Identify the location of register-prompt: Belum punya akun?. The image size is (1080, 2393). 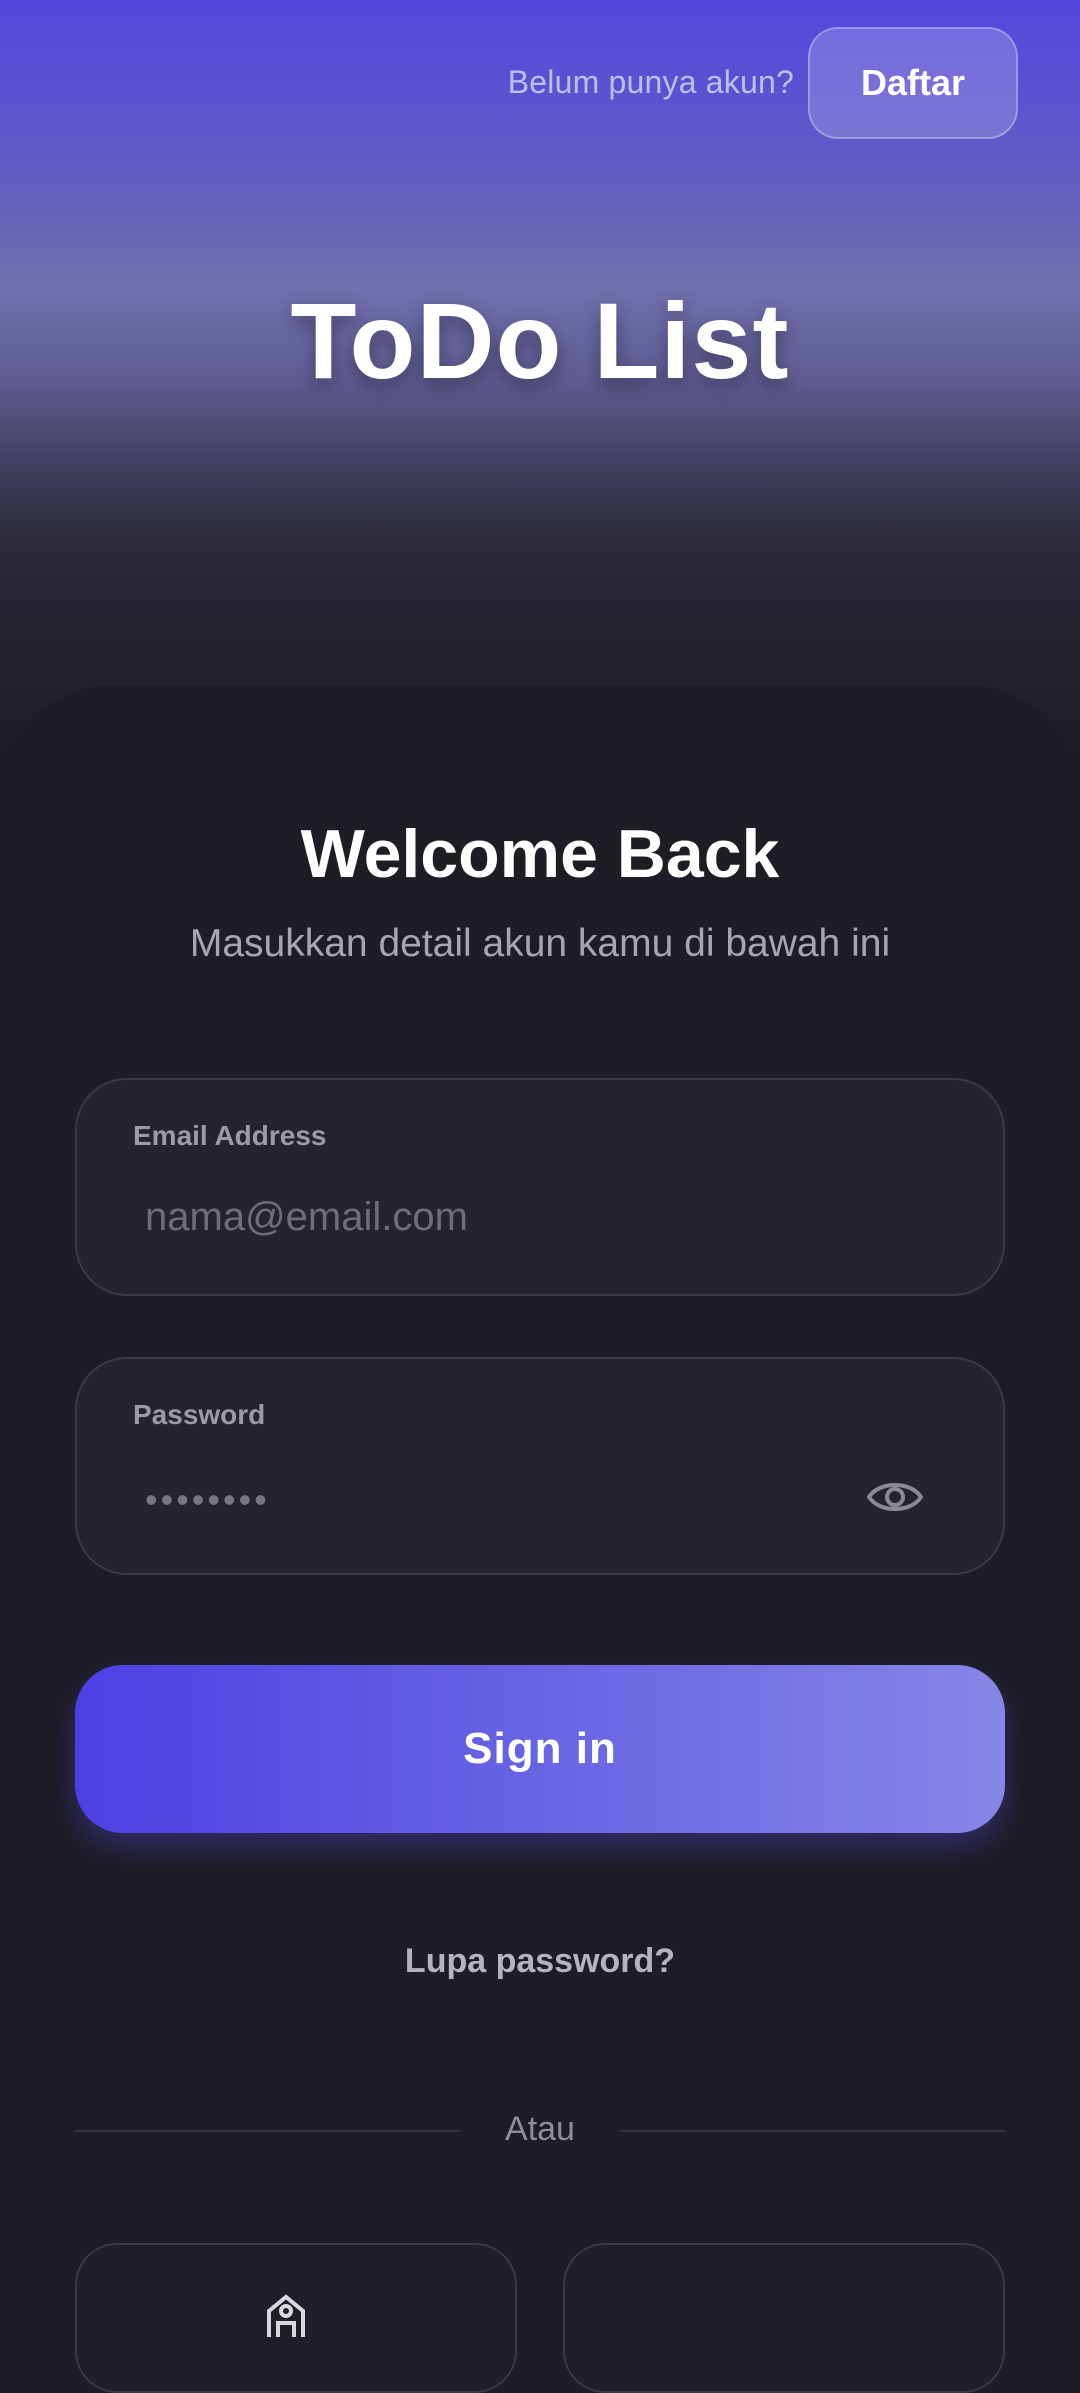
(650, 82).